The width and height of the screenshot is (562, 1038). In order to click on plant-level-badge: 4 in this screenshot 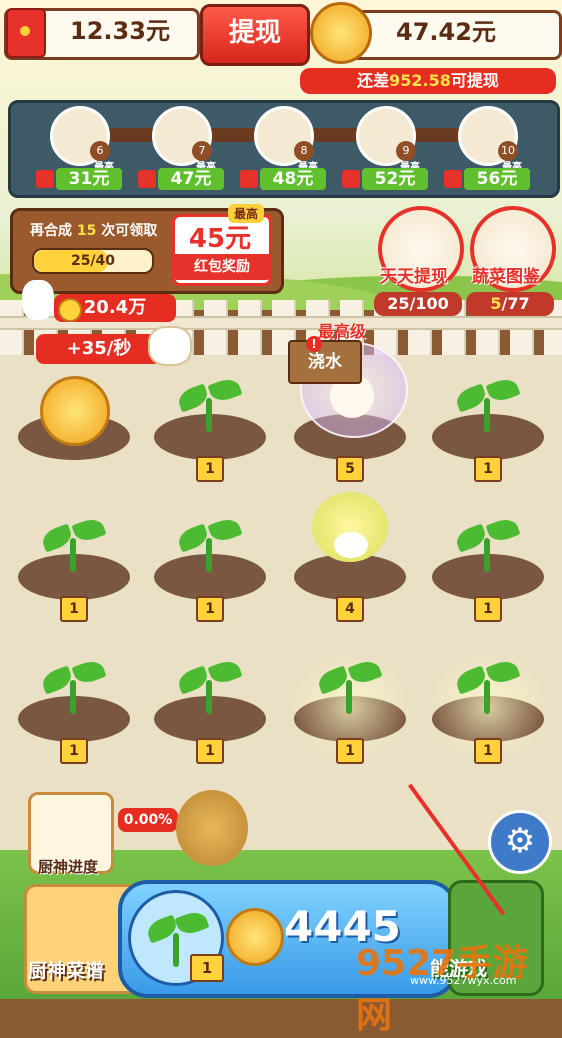, I will do `click(350, 609)`.